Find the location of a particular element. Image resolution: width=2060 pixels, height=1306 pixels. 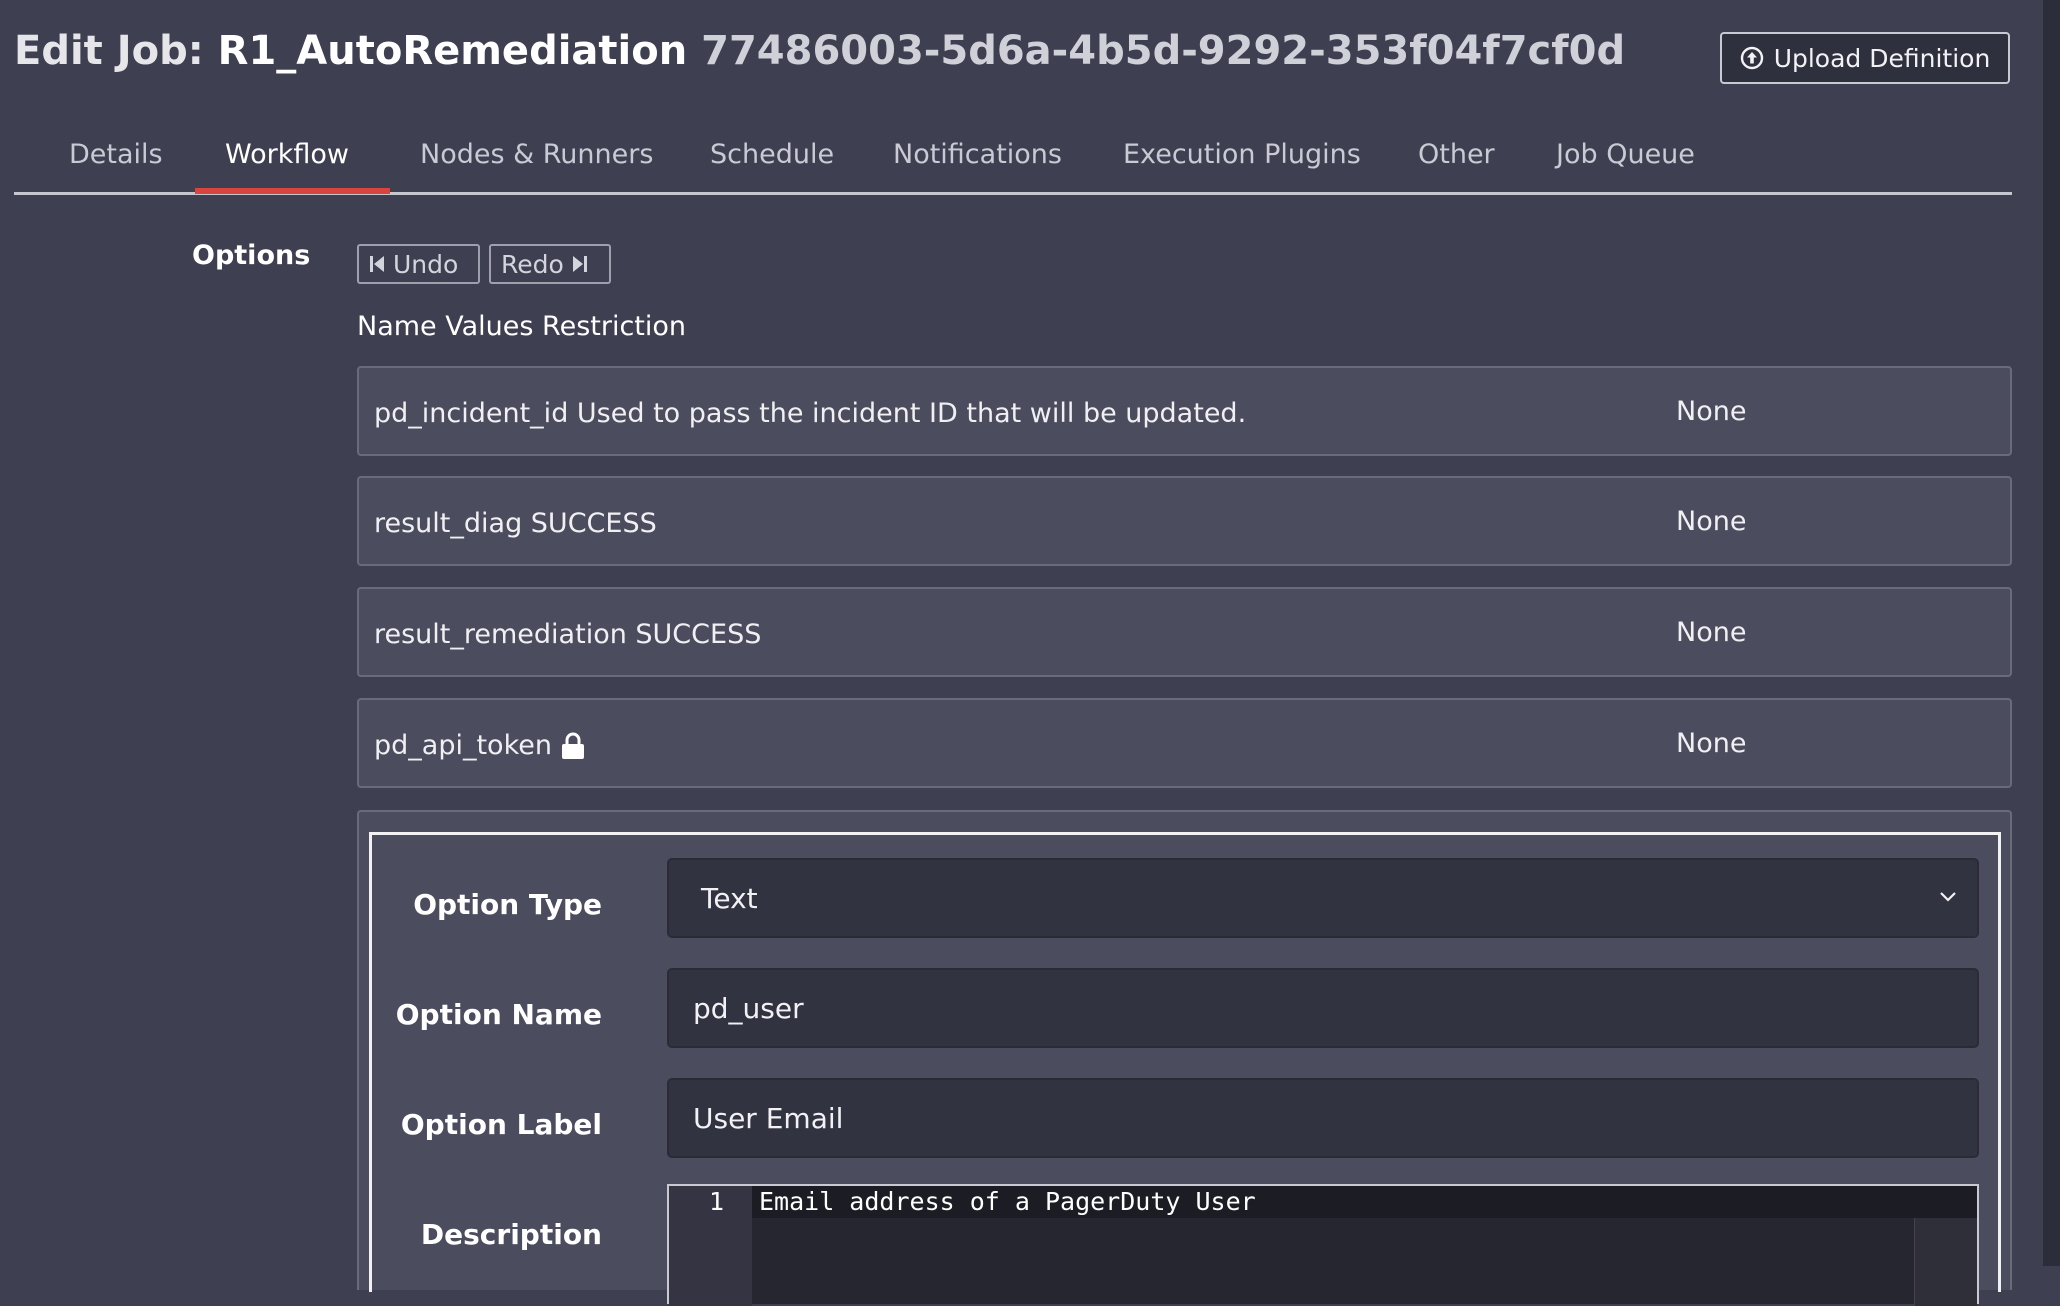

description-text: Email address of a PagerDuty User is located at coordinates (1007, 1202).